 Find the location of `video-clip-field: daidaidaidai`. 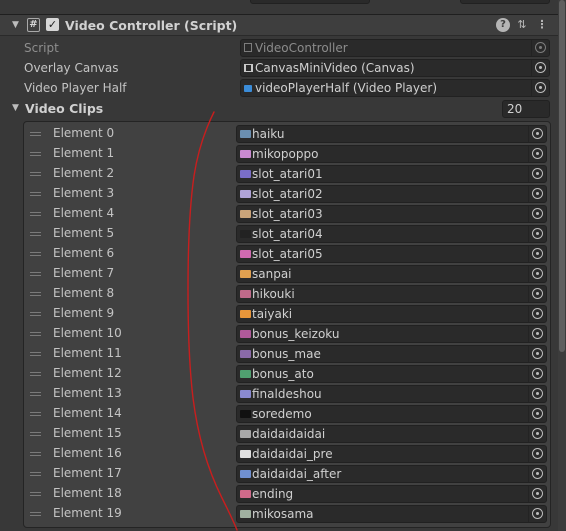

video-clip-field: daidaidaidai is located at coordinates (391, 434).